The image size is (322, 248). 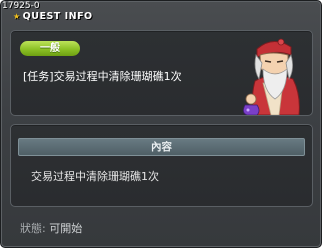 I want to click on content-description: 交易过程中清除珊瑚礁1次, so click(x=95, y=176).